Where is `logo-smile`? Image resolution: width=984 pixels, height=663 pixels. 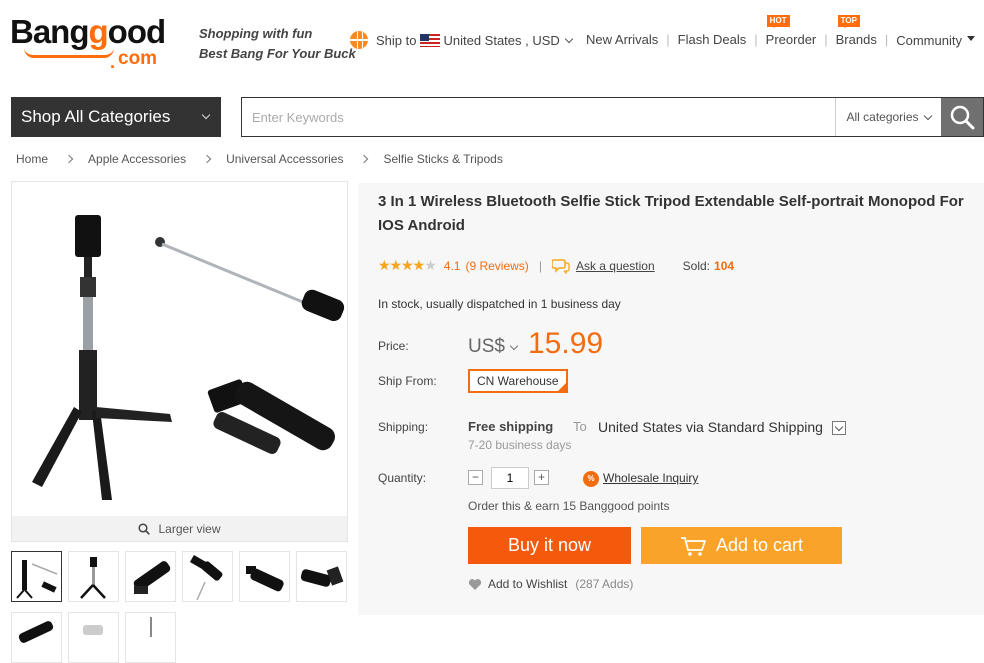
logo-smile is located at coordinates (69, 53).